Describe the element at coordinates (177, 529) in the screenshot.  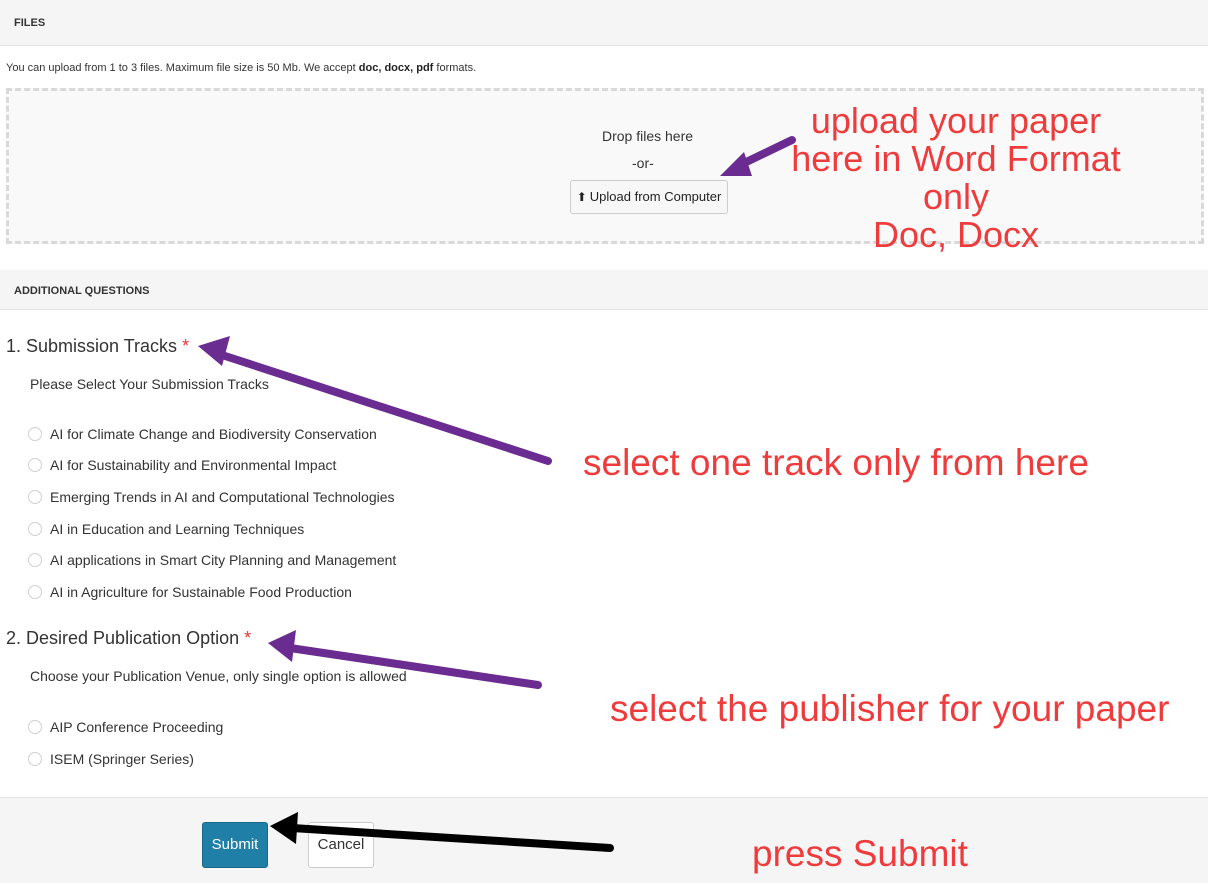
I see `radio-label: AI in Education and Learning Techniques` at that location.